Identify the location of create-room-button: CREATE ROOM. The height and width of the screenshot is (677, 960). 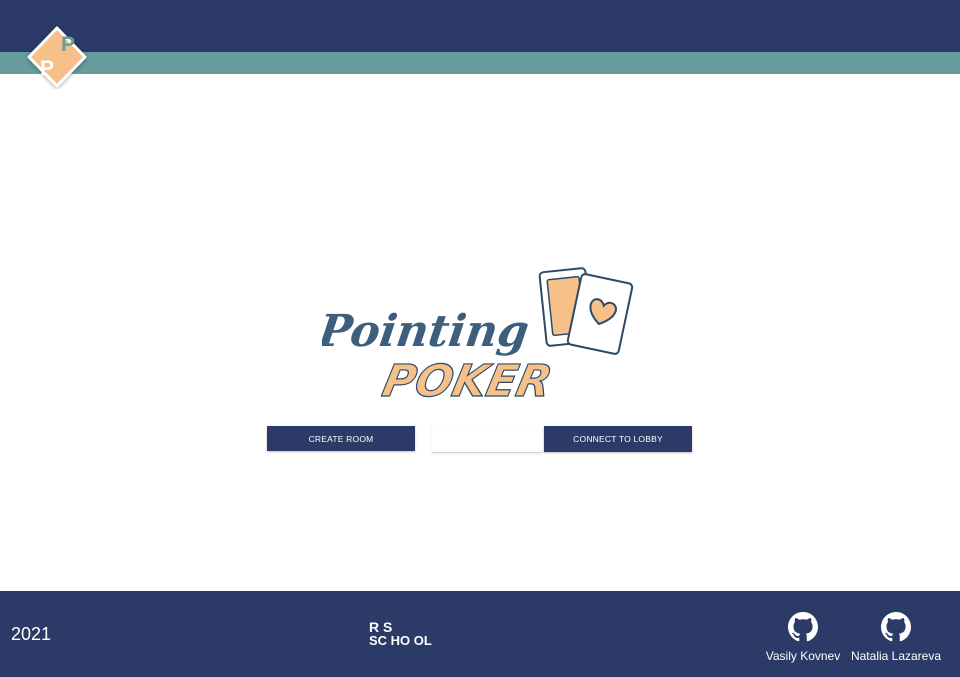
(341, 438).